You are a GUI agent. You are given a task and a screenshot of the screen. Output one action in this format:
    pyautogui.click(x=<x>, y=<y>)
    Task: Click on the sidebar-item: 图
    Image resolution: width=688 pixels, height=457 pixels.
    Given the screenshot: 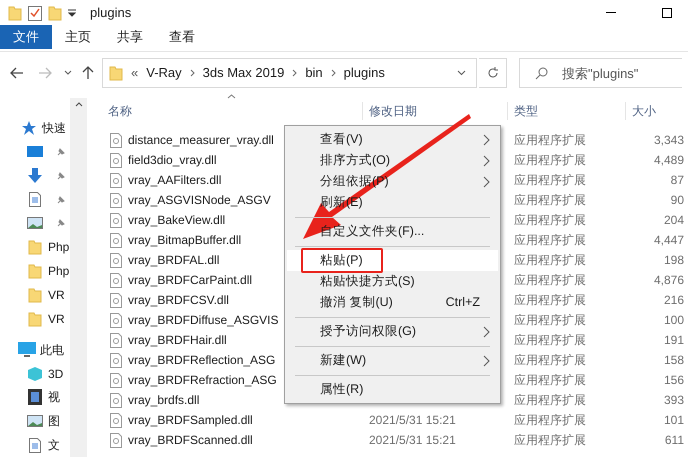 What is the action you would take?
    pyautogui.click(x=54, y=421)
    